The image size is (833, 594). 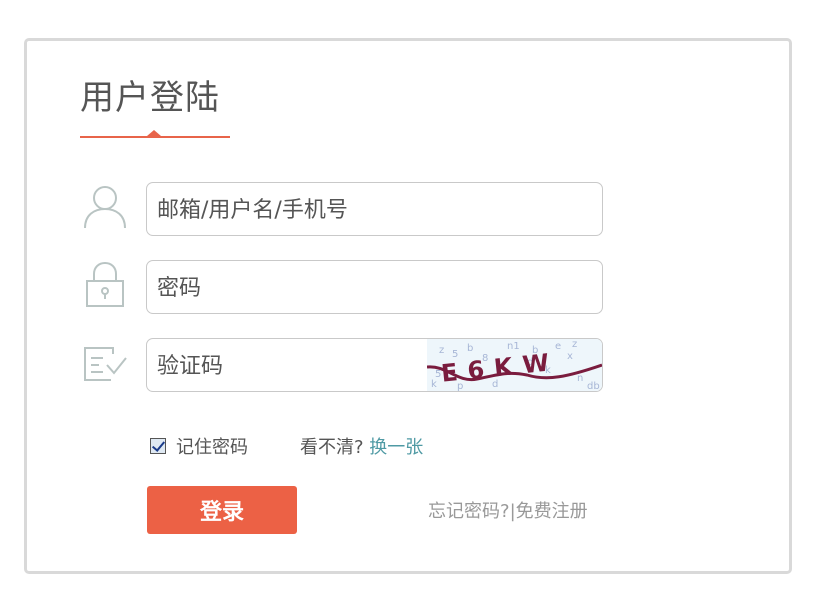 What do you see at coordinates (150, 98) in the screenshot?
I see `page-title: 用户登陆` at bounding box center [150, 98].